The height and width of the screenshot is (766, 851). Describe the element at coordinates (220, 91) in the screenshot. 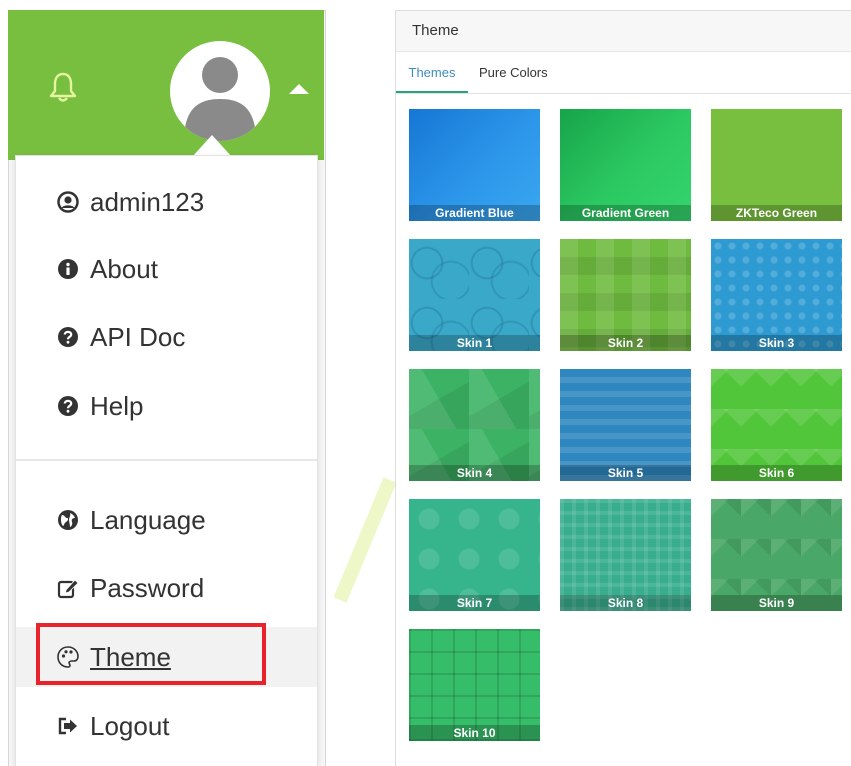

I see `avatar` at that location.